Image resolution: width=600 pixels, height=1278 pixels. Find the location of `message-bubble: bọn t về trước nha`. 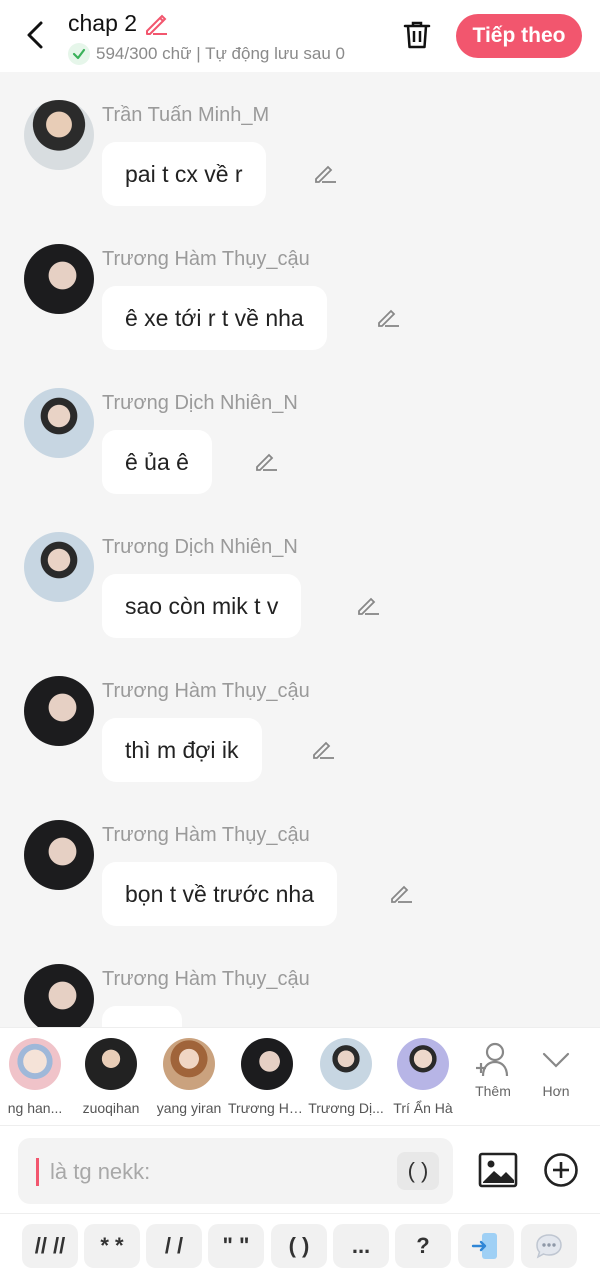

message-bubble: bọn t về trước nha is located at coordinates (220, 894).